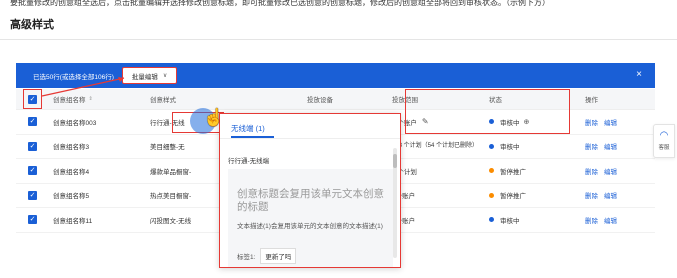 This screenshot has height=278, width=677. What do you see at coordinates (440, 122) in the screenshot?
I see `row-range: 1 个账户 ✎` at bounding box center [440, 122].